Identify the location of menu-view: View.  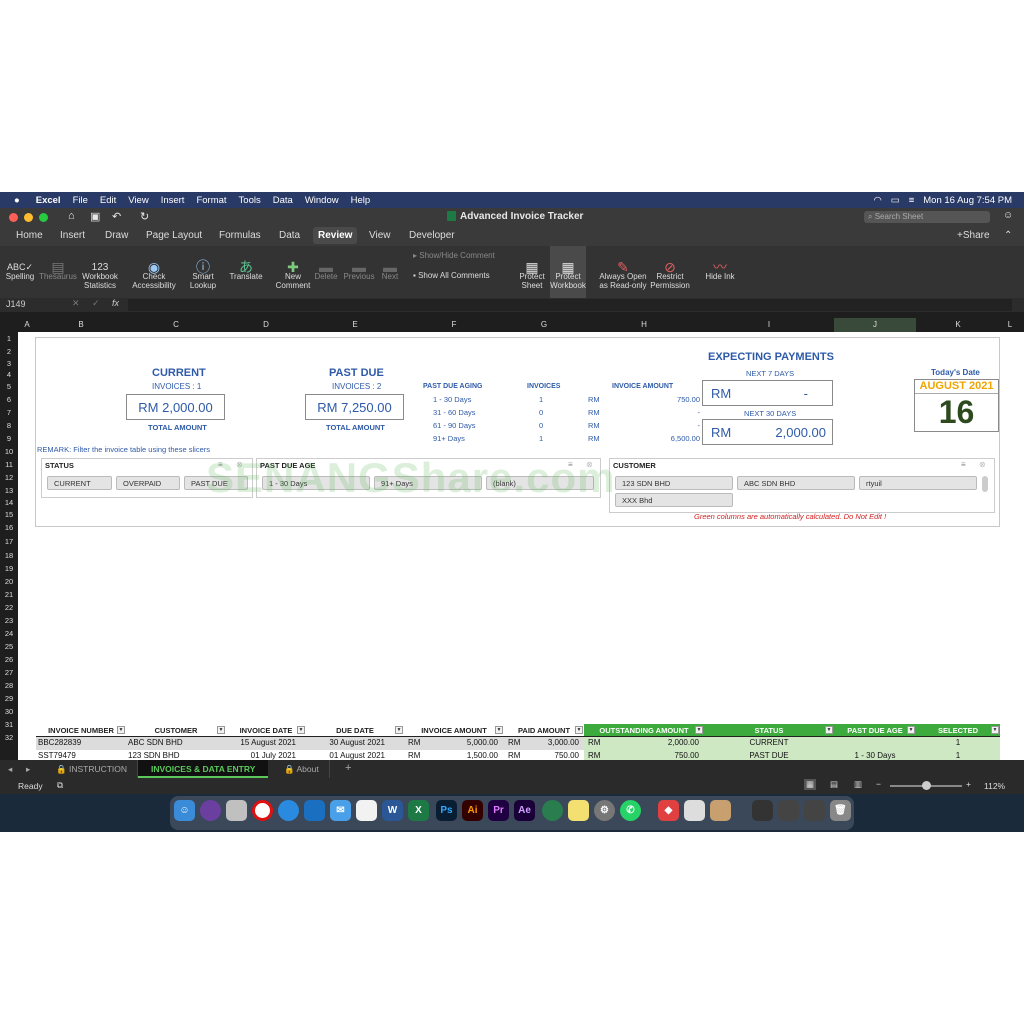
(138, 200).